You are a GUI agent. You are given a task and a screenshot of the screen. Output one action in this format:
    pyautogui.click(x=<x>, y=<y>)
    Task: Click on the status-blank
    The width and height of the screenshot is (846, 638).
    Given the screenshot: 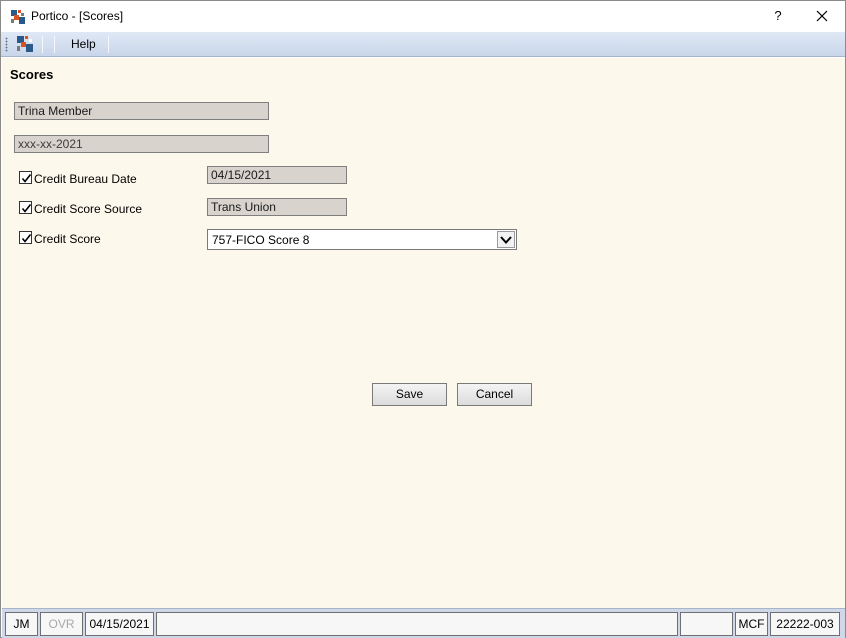 What is the action you would take?
    pyautogui.click(x=706, y=624)
    